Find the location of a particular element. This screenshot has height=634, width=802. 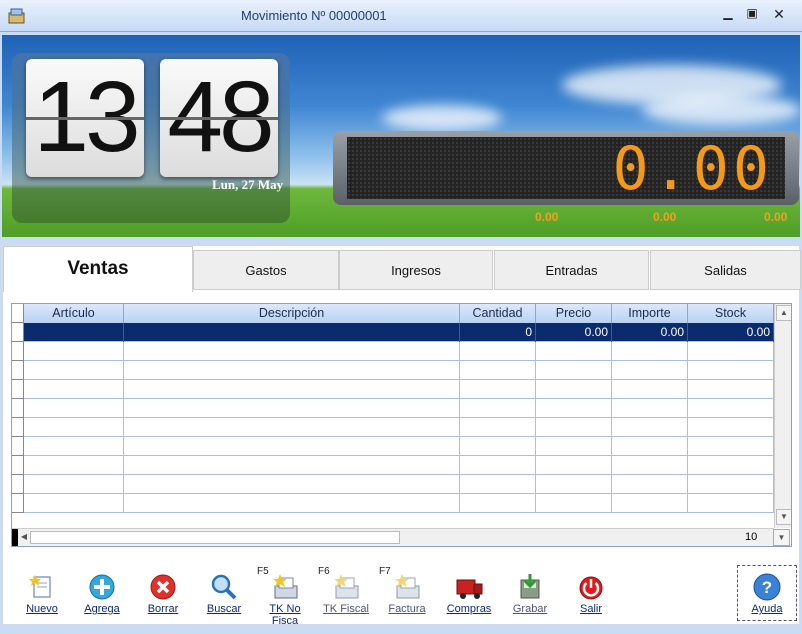

salir-button: Salir is located at coordinates (591, 593).